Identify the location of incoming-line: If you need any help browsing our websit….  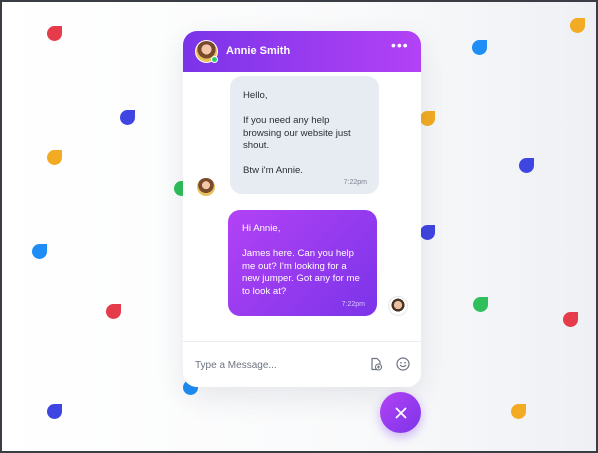
(297, 133).